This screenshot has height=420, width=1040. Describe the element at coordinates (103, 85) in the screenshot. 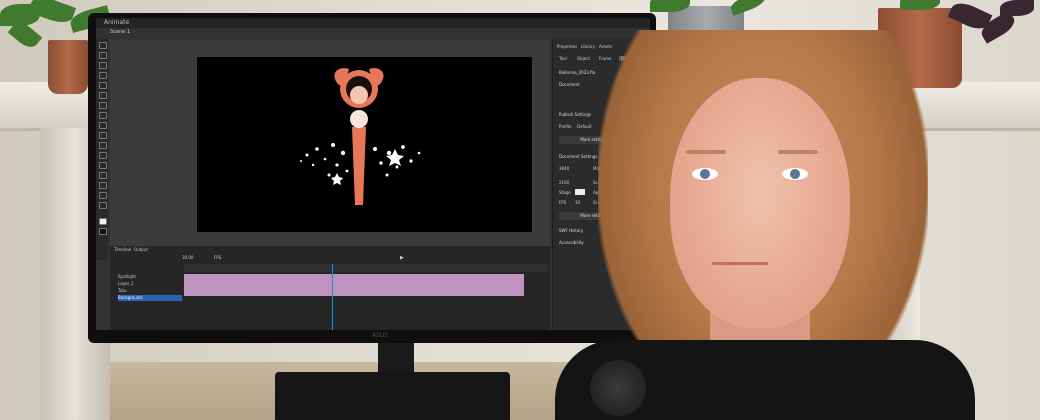

I see `pen-tool-icon` at that location.